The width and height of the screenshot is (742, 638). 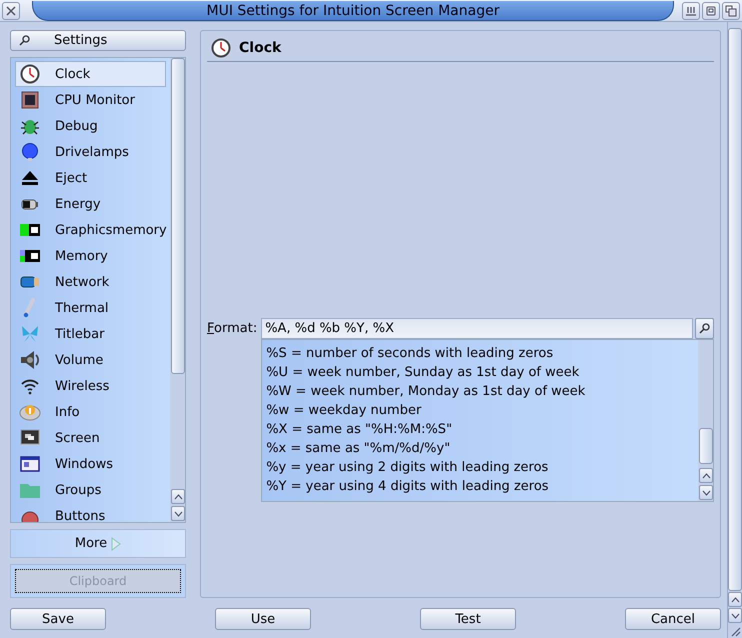 I want to click on category-item: Wireless, so click(x=90, y=386).